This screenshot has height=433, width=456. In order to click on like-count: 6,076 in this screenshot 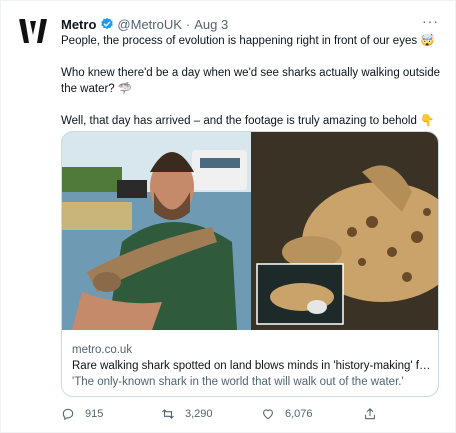, I will do `click(299, 414)`.